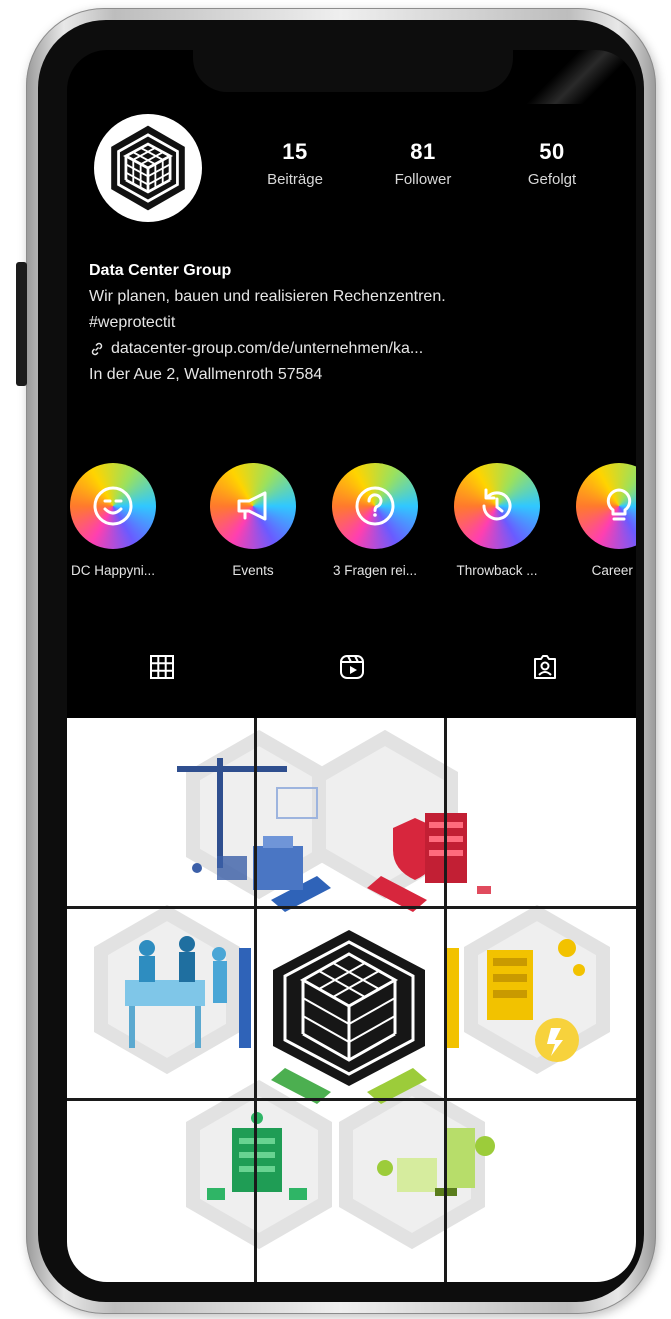  What do you see at coordinates (253, 570) in the screenshot?
I see `highlight-label: Events` at bounding box center [253, 570].